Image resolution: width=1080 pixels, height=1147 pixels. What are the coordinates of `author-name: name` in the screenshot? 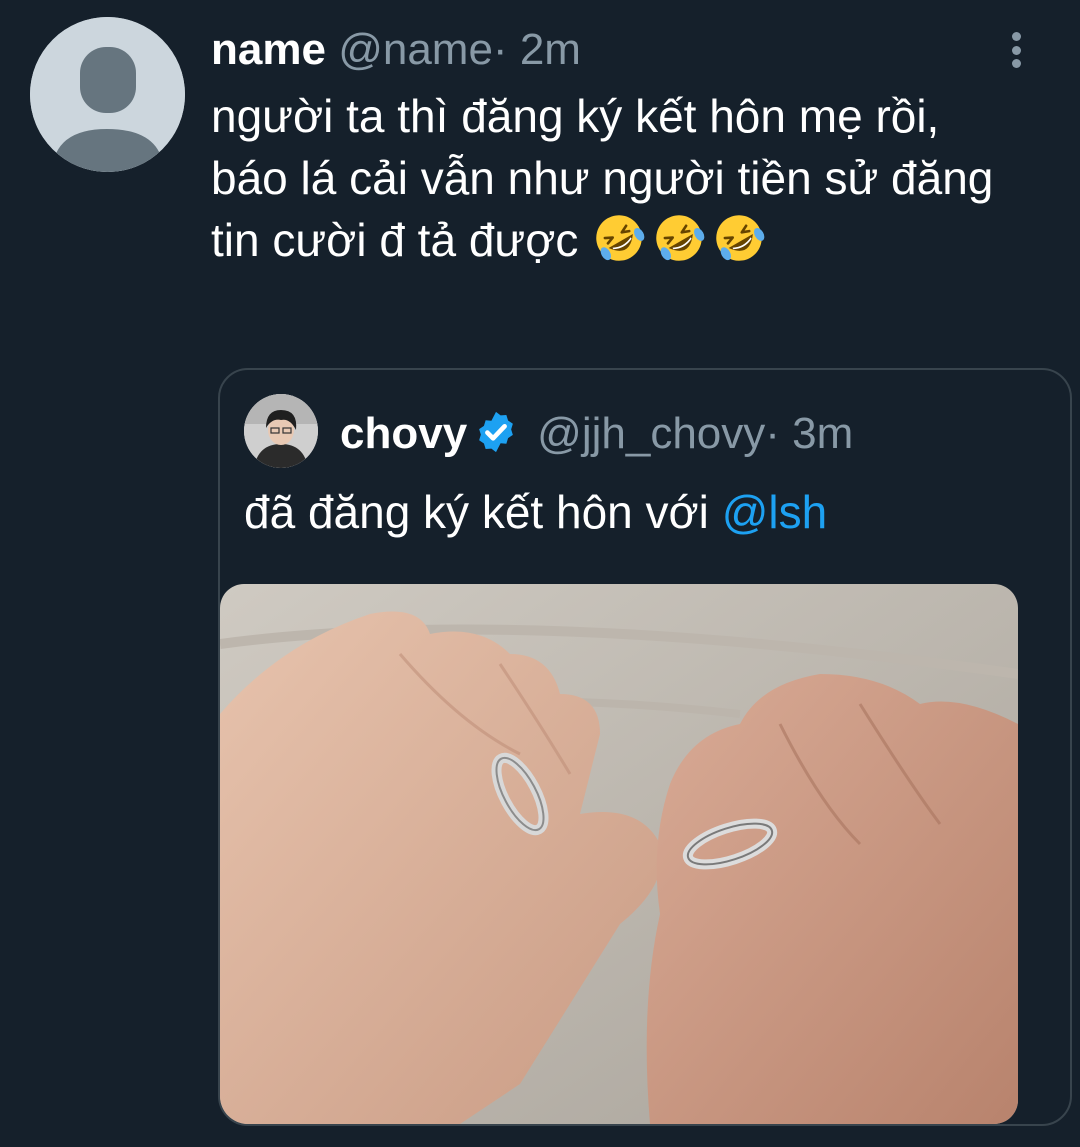 It's located at (268, 49).